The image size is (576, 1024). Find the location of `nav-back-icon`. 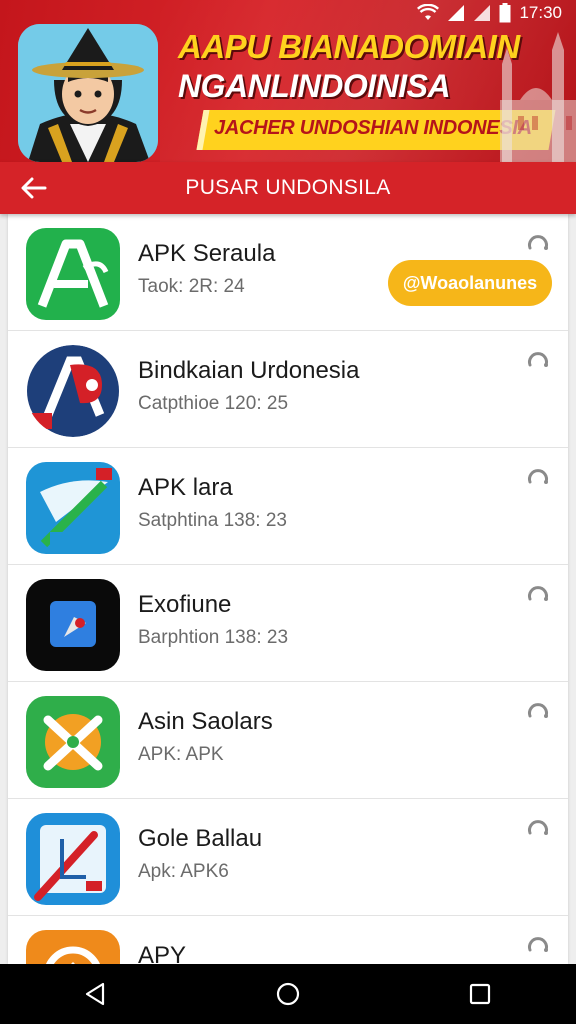

nav-back-icon is located at coordinates (95, 994).